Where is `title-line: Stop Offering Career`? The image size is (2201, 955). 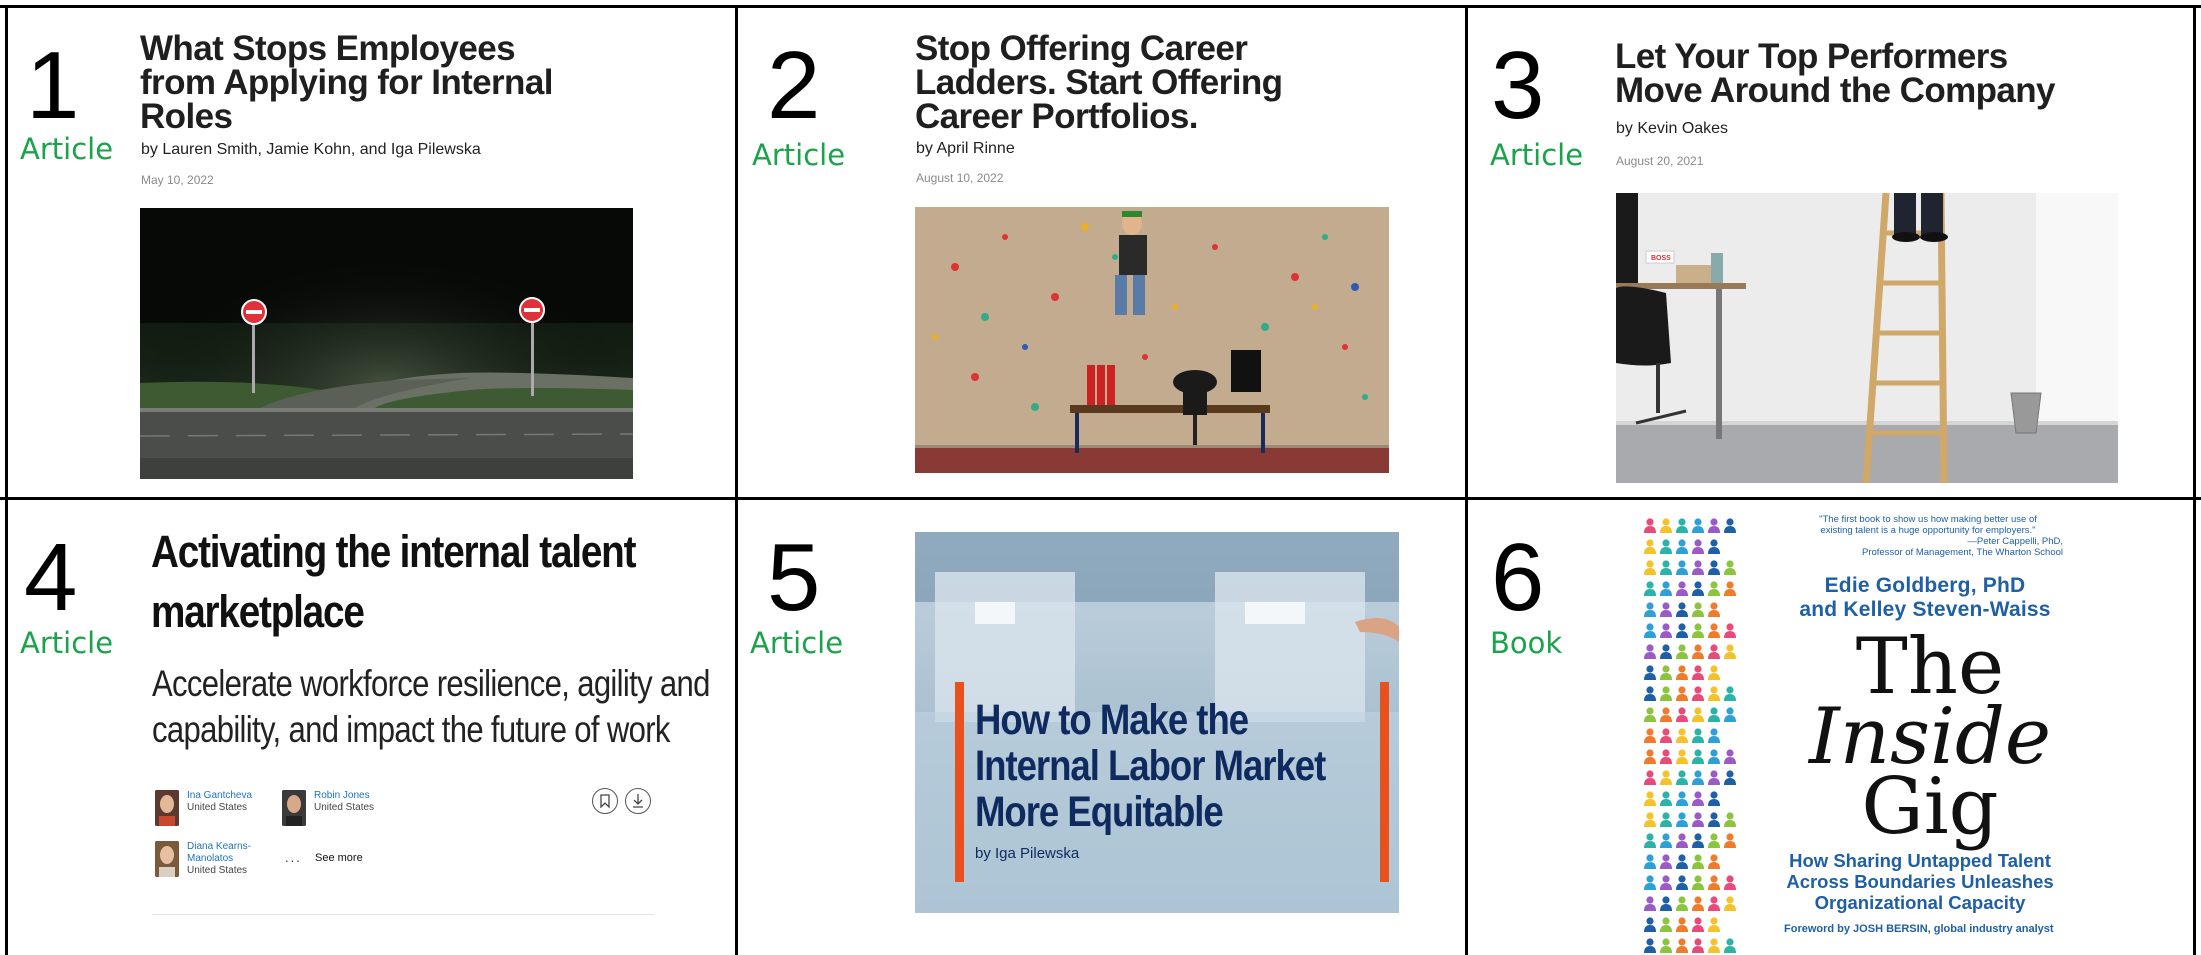
title-line: Stop Offering Career is located at coordinates (1081, 48).